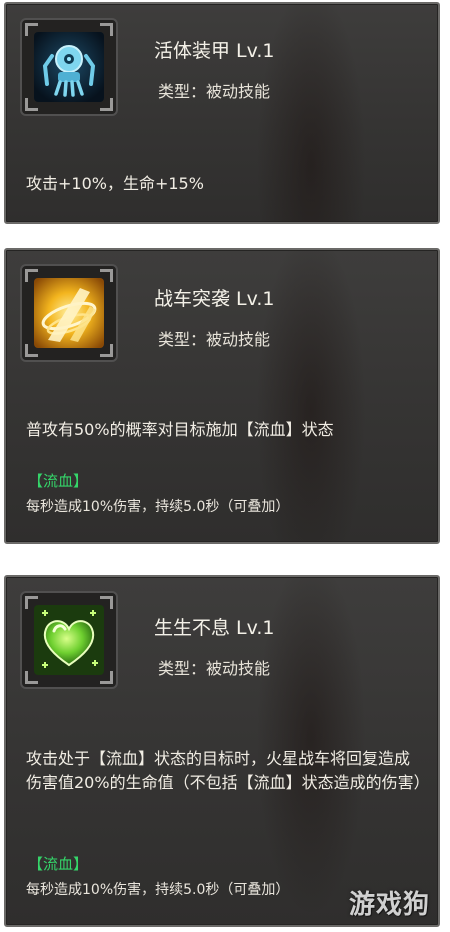 This screenshot has height=932, width=450. I want to click on site-watermark: 游戏狗, so click(389, 905).